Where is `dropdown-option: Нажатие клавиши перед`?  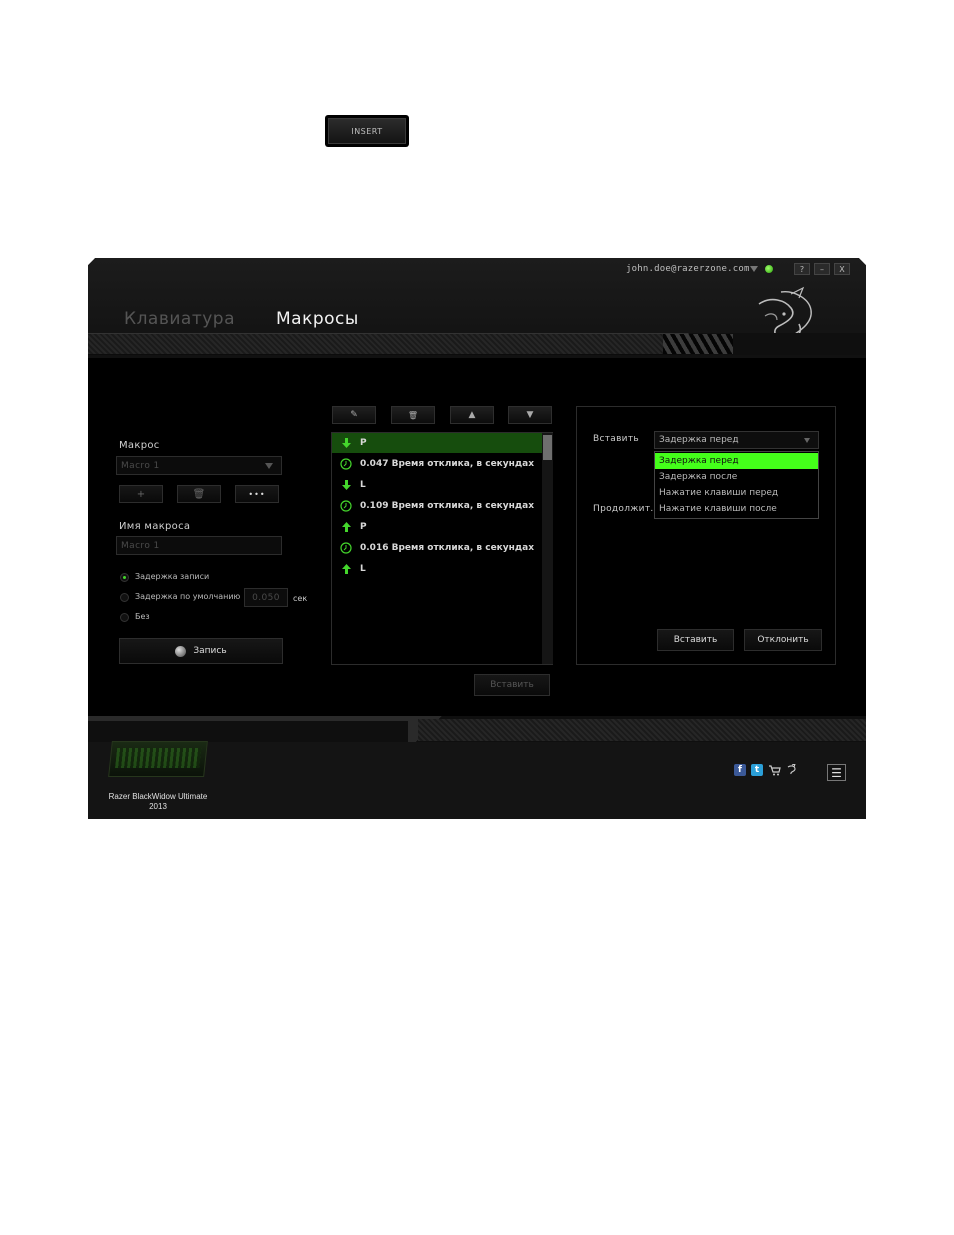
dropdown-option: Нажатие клавиши перед is located at coordinates (736, 493).